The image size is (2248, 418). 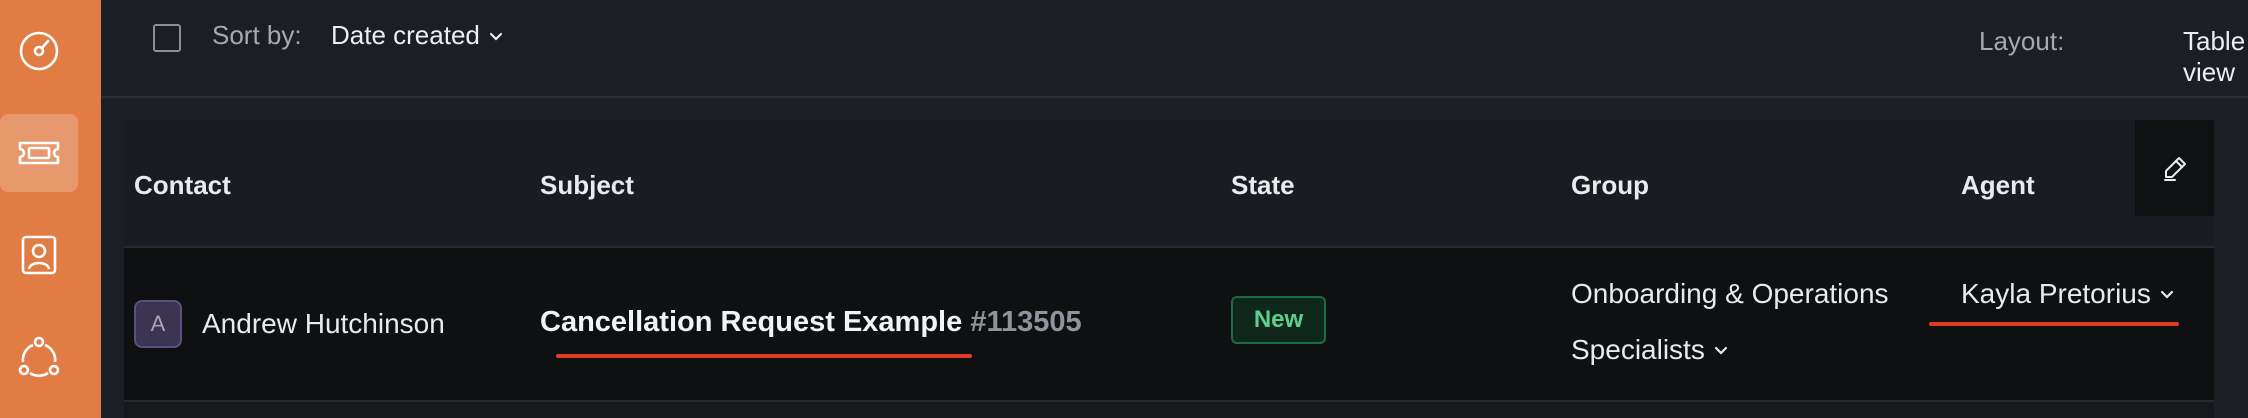 What do you see at coordinates (1730, 294) in the screenshot?
I see `group-name: Onboarding & Operations` at bounding box center [1730, 294].